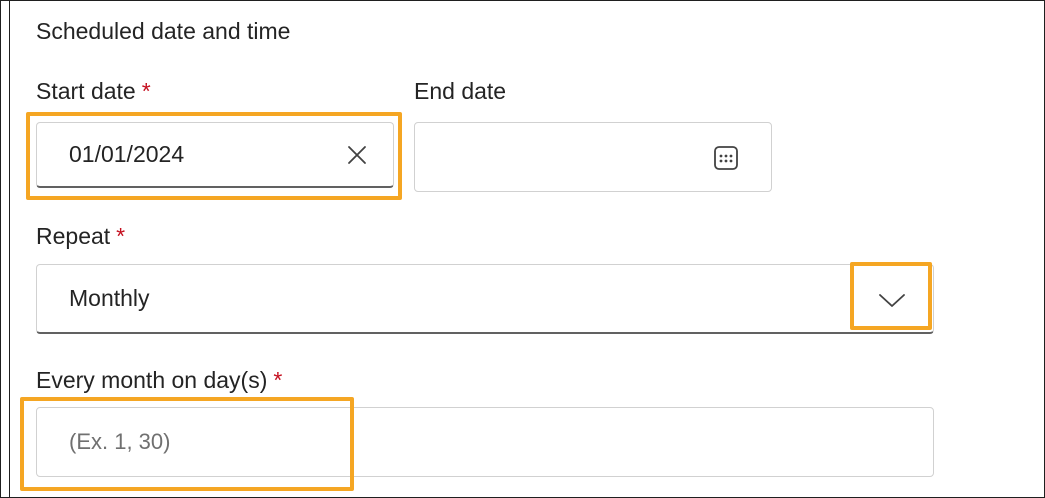 The image size is (1045, 498). Describe the element at coordinates (109, 298) in the screenshot. I see `repeat-selected-value: Monthly` at that location.